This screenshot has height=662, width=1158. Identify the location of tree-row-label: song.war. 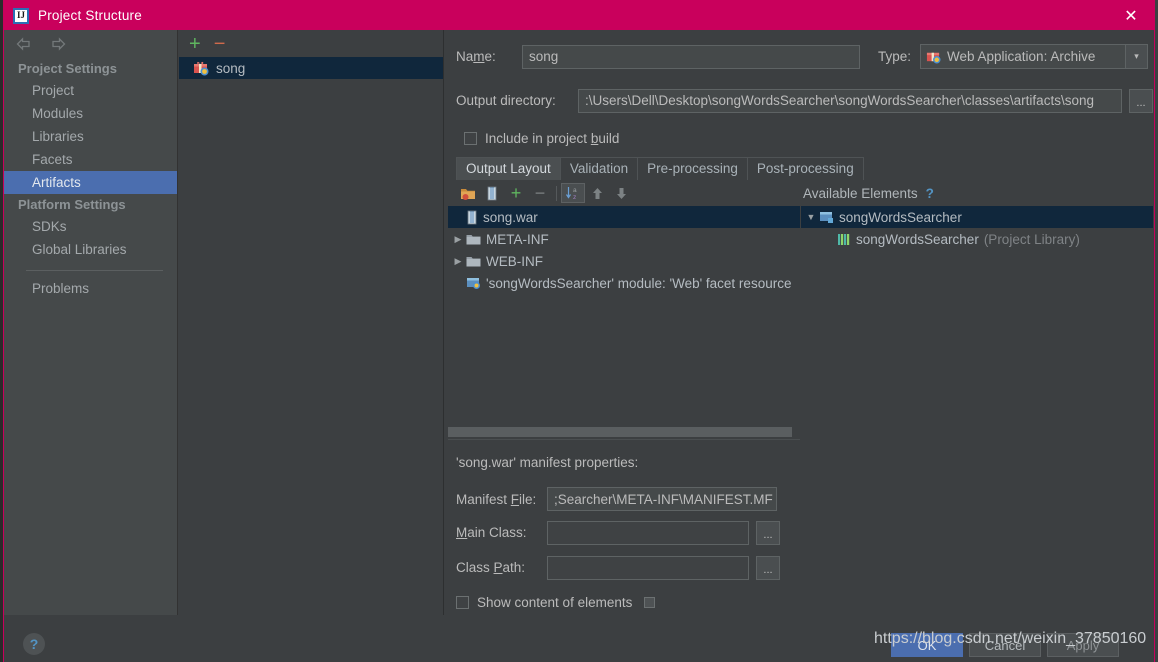
(510, 217).